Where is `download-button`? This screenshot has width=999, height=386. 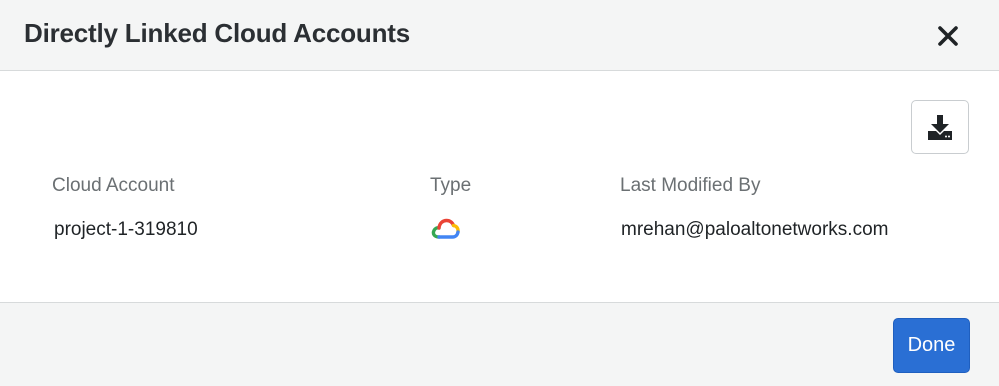
download-button is located at coordinates (940, 127).